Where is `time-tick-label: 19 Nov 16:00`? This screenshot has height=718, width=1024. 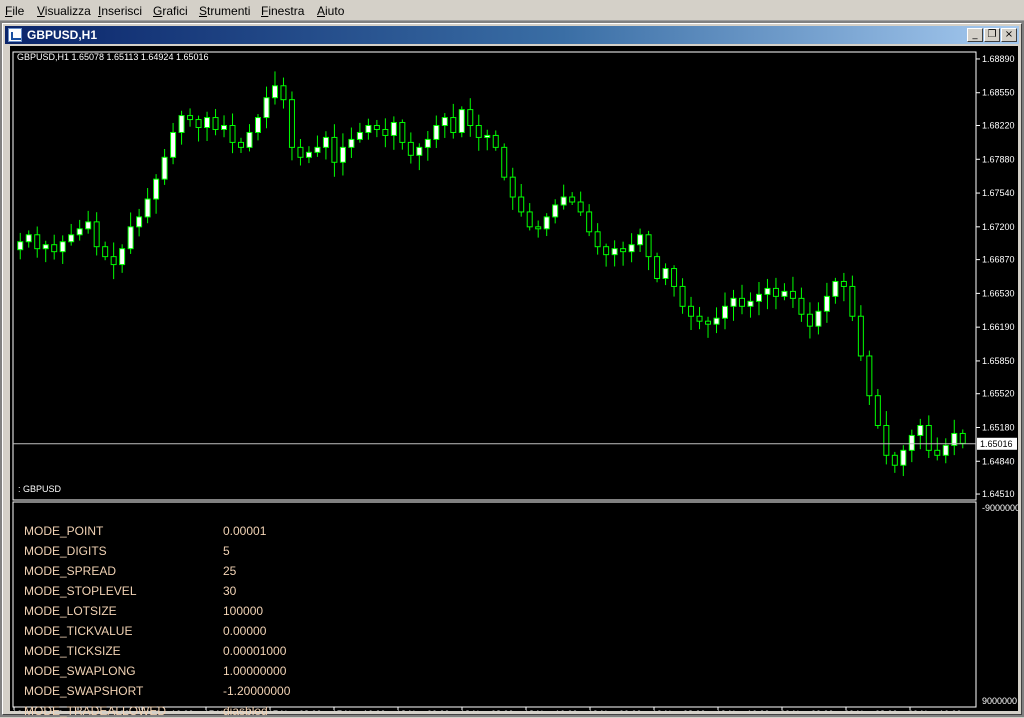
time-tick-label: 19 Nov 16:00 is located at coordinates (743, 710).